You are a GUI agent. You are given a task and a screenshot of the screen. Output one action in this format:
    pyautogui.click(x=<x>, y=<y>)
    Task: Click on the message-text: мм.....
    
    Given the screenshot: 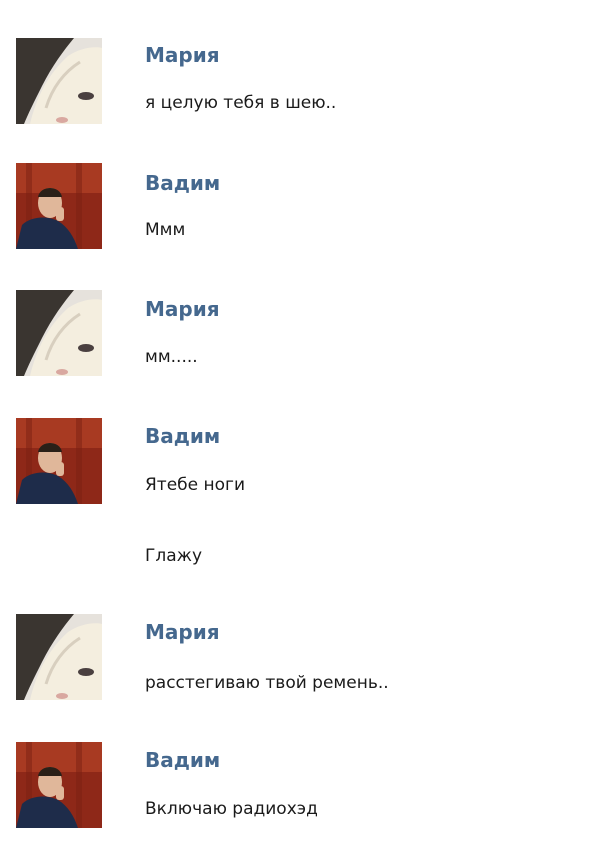 What is the action you would take?
    pyautogui.click(x=171, y=357)
    